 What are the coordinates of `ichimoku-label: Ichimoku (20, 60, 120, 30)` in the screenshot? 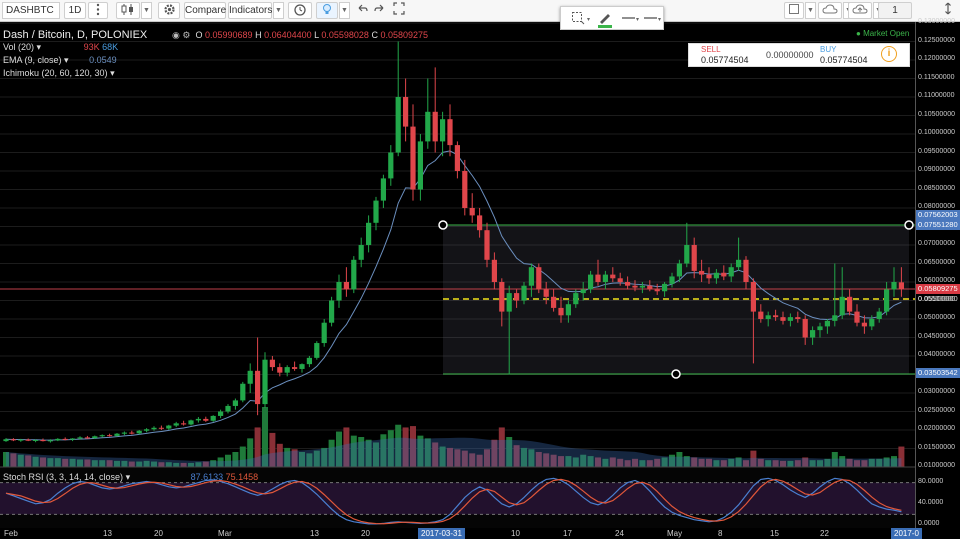 It's located at (55, 73).